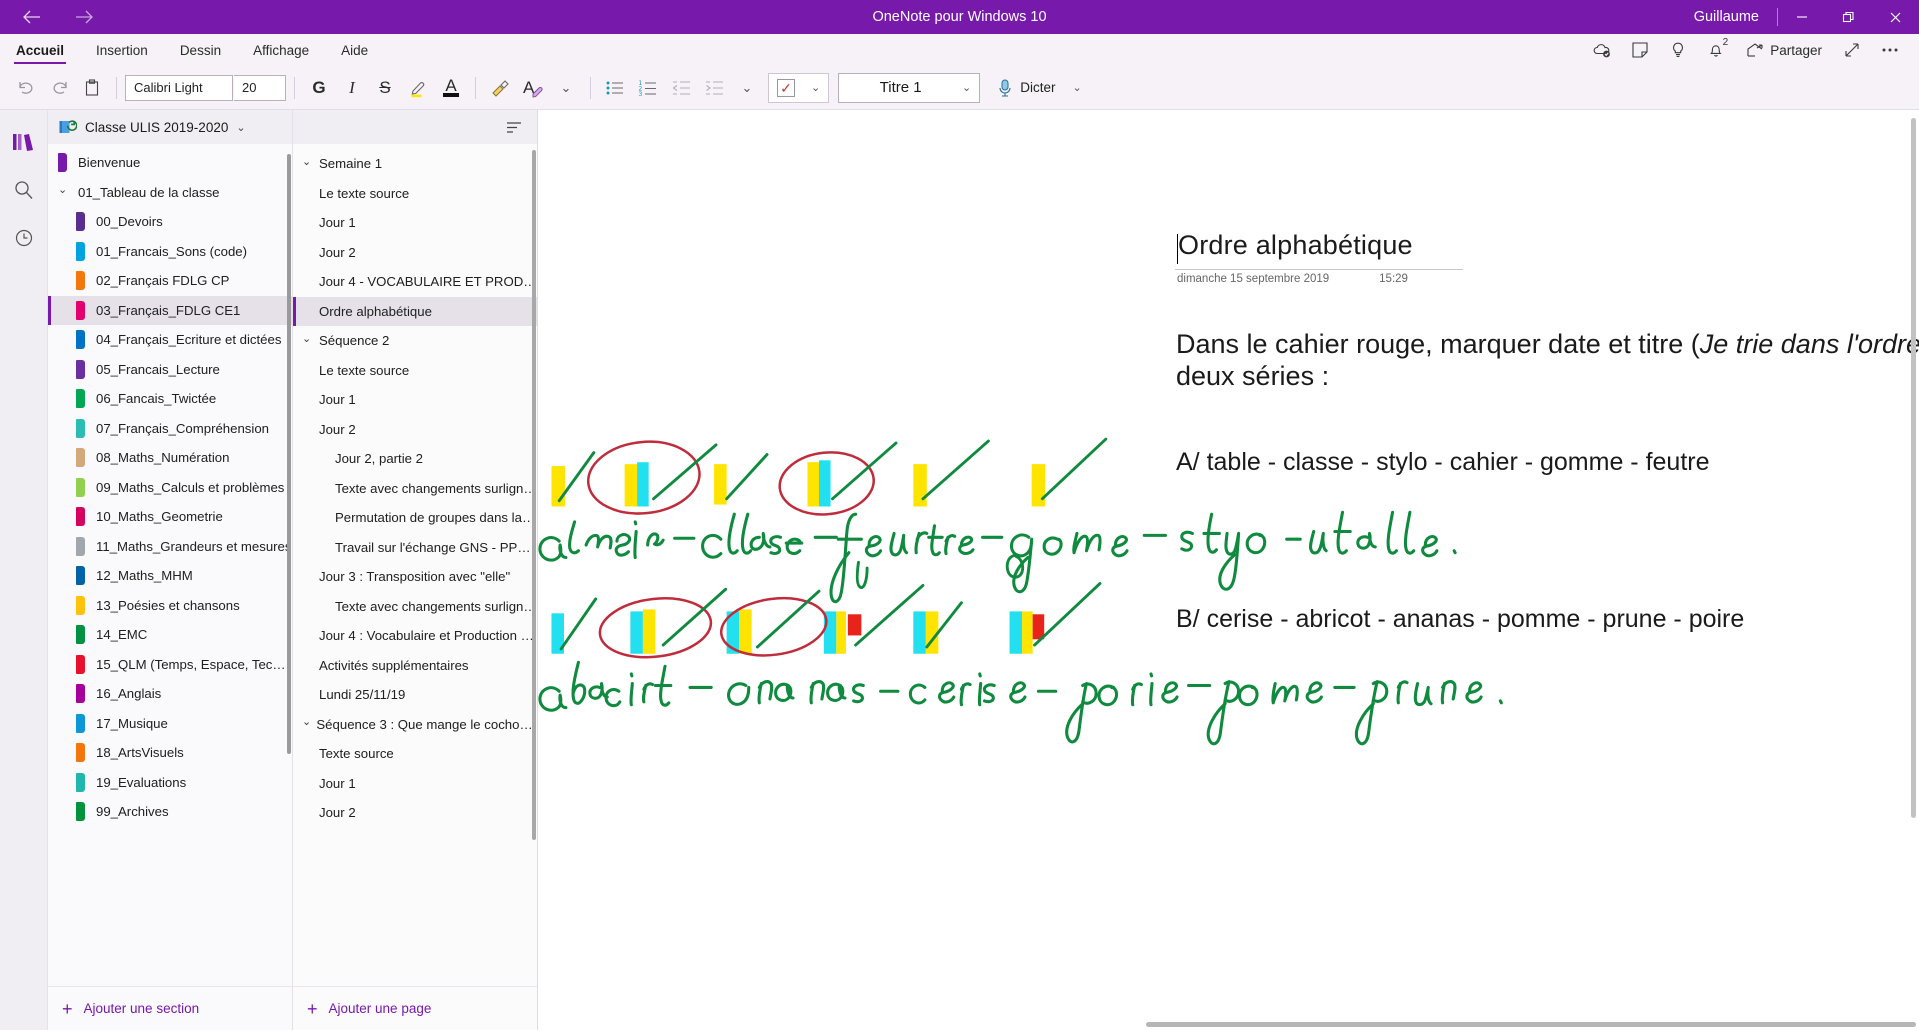 This screenshot has width=1919, height=1031. Describe the element at coordinates (451, 88) in the screenshot. I see `font-color-button: A` at that location.